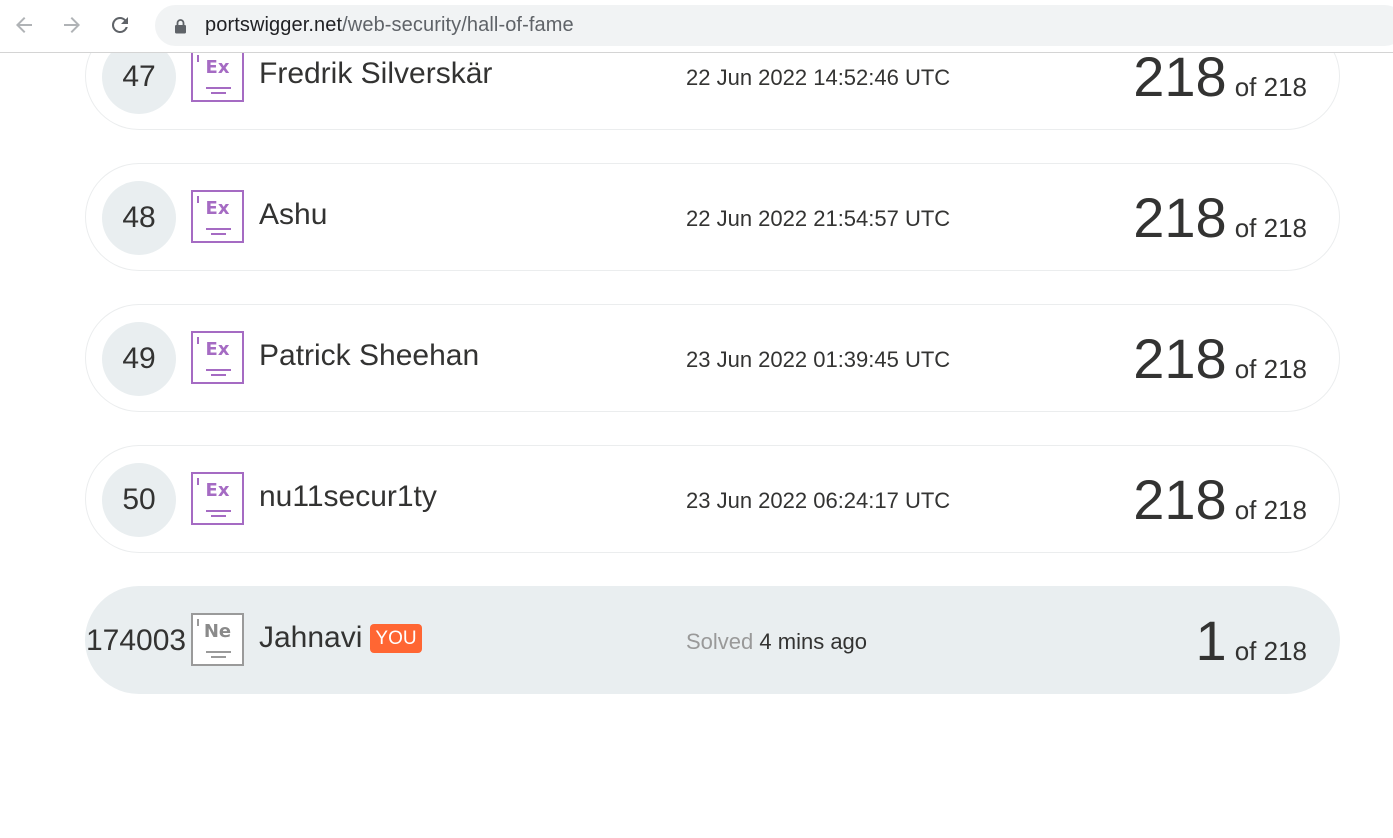  What do you see at coordinates (458, 25) in the screenshot?
I see `url-path: /web-security/hall-of-fame` at bounding box center [458, 25].